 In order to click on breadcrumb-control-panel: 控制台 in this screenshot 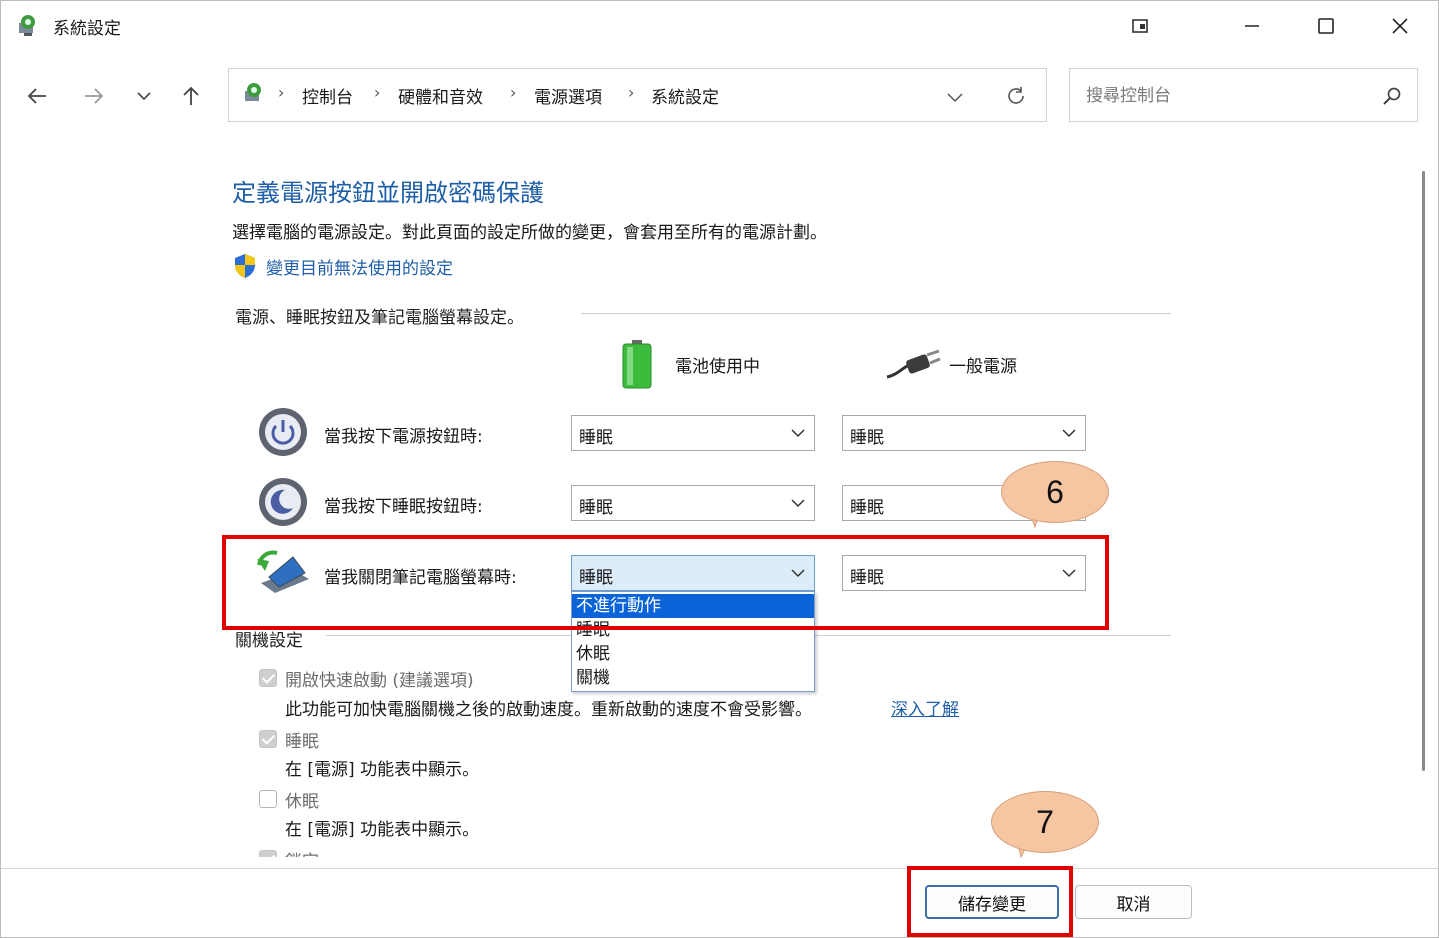, I will do `click(327, 95)`.